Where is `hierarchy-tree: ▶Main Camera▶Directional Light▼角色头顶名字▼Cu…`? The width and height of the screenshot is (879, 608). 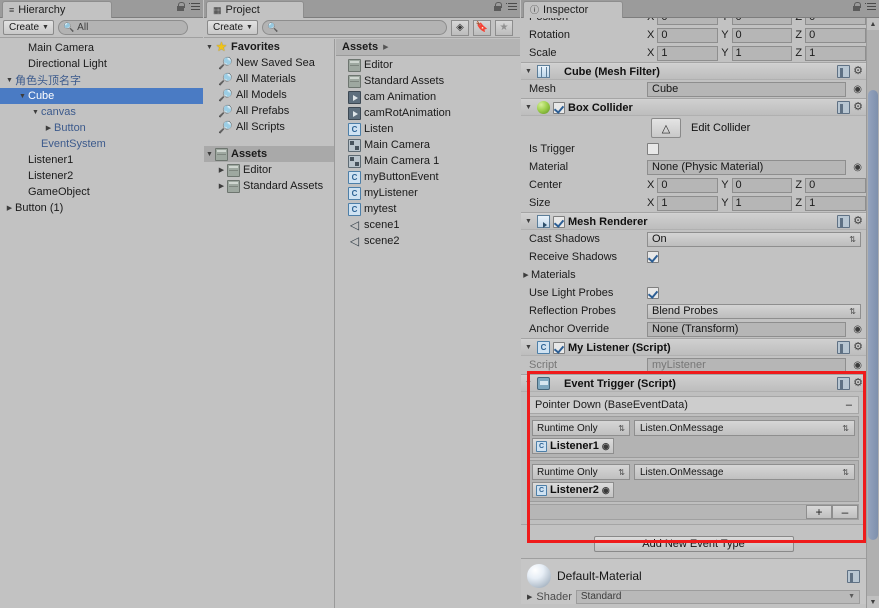 hierarchy-tree: ▶Main Camera▶Directional Light▼角色头顶名字▼Cu… is located at coordinates (101, 127).